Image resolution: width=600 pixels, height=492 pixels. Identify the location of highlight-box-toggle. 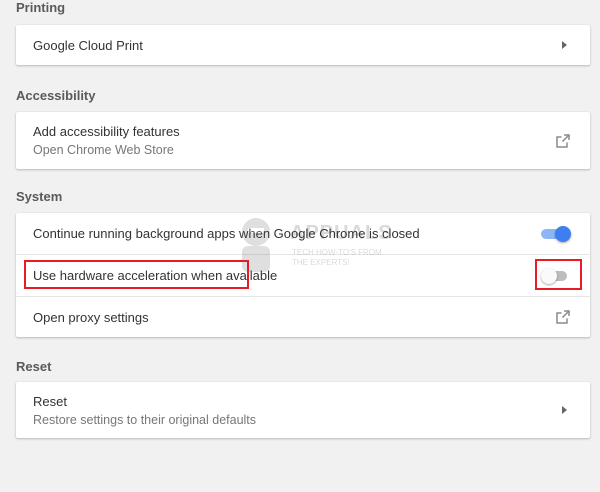
(558, 274).